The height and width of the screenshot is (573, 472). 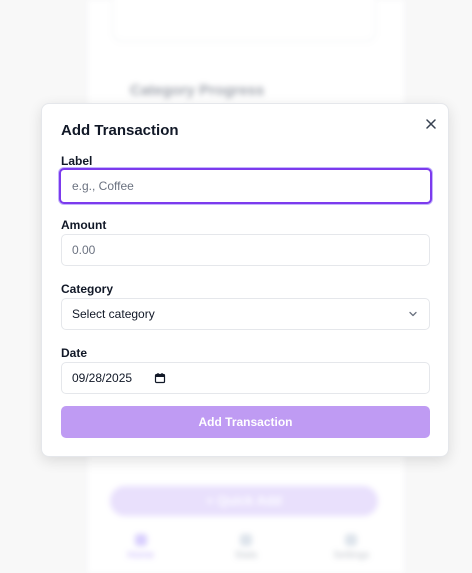 What do you see at coordinates (102, 378) in the screenshot?
I see `date-value: 09/28/2025` at bounding box center [102, 378].